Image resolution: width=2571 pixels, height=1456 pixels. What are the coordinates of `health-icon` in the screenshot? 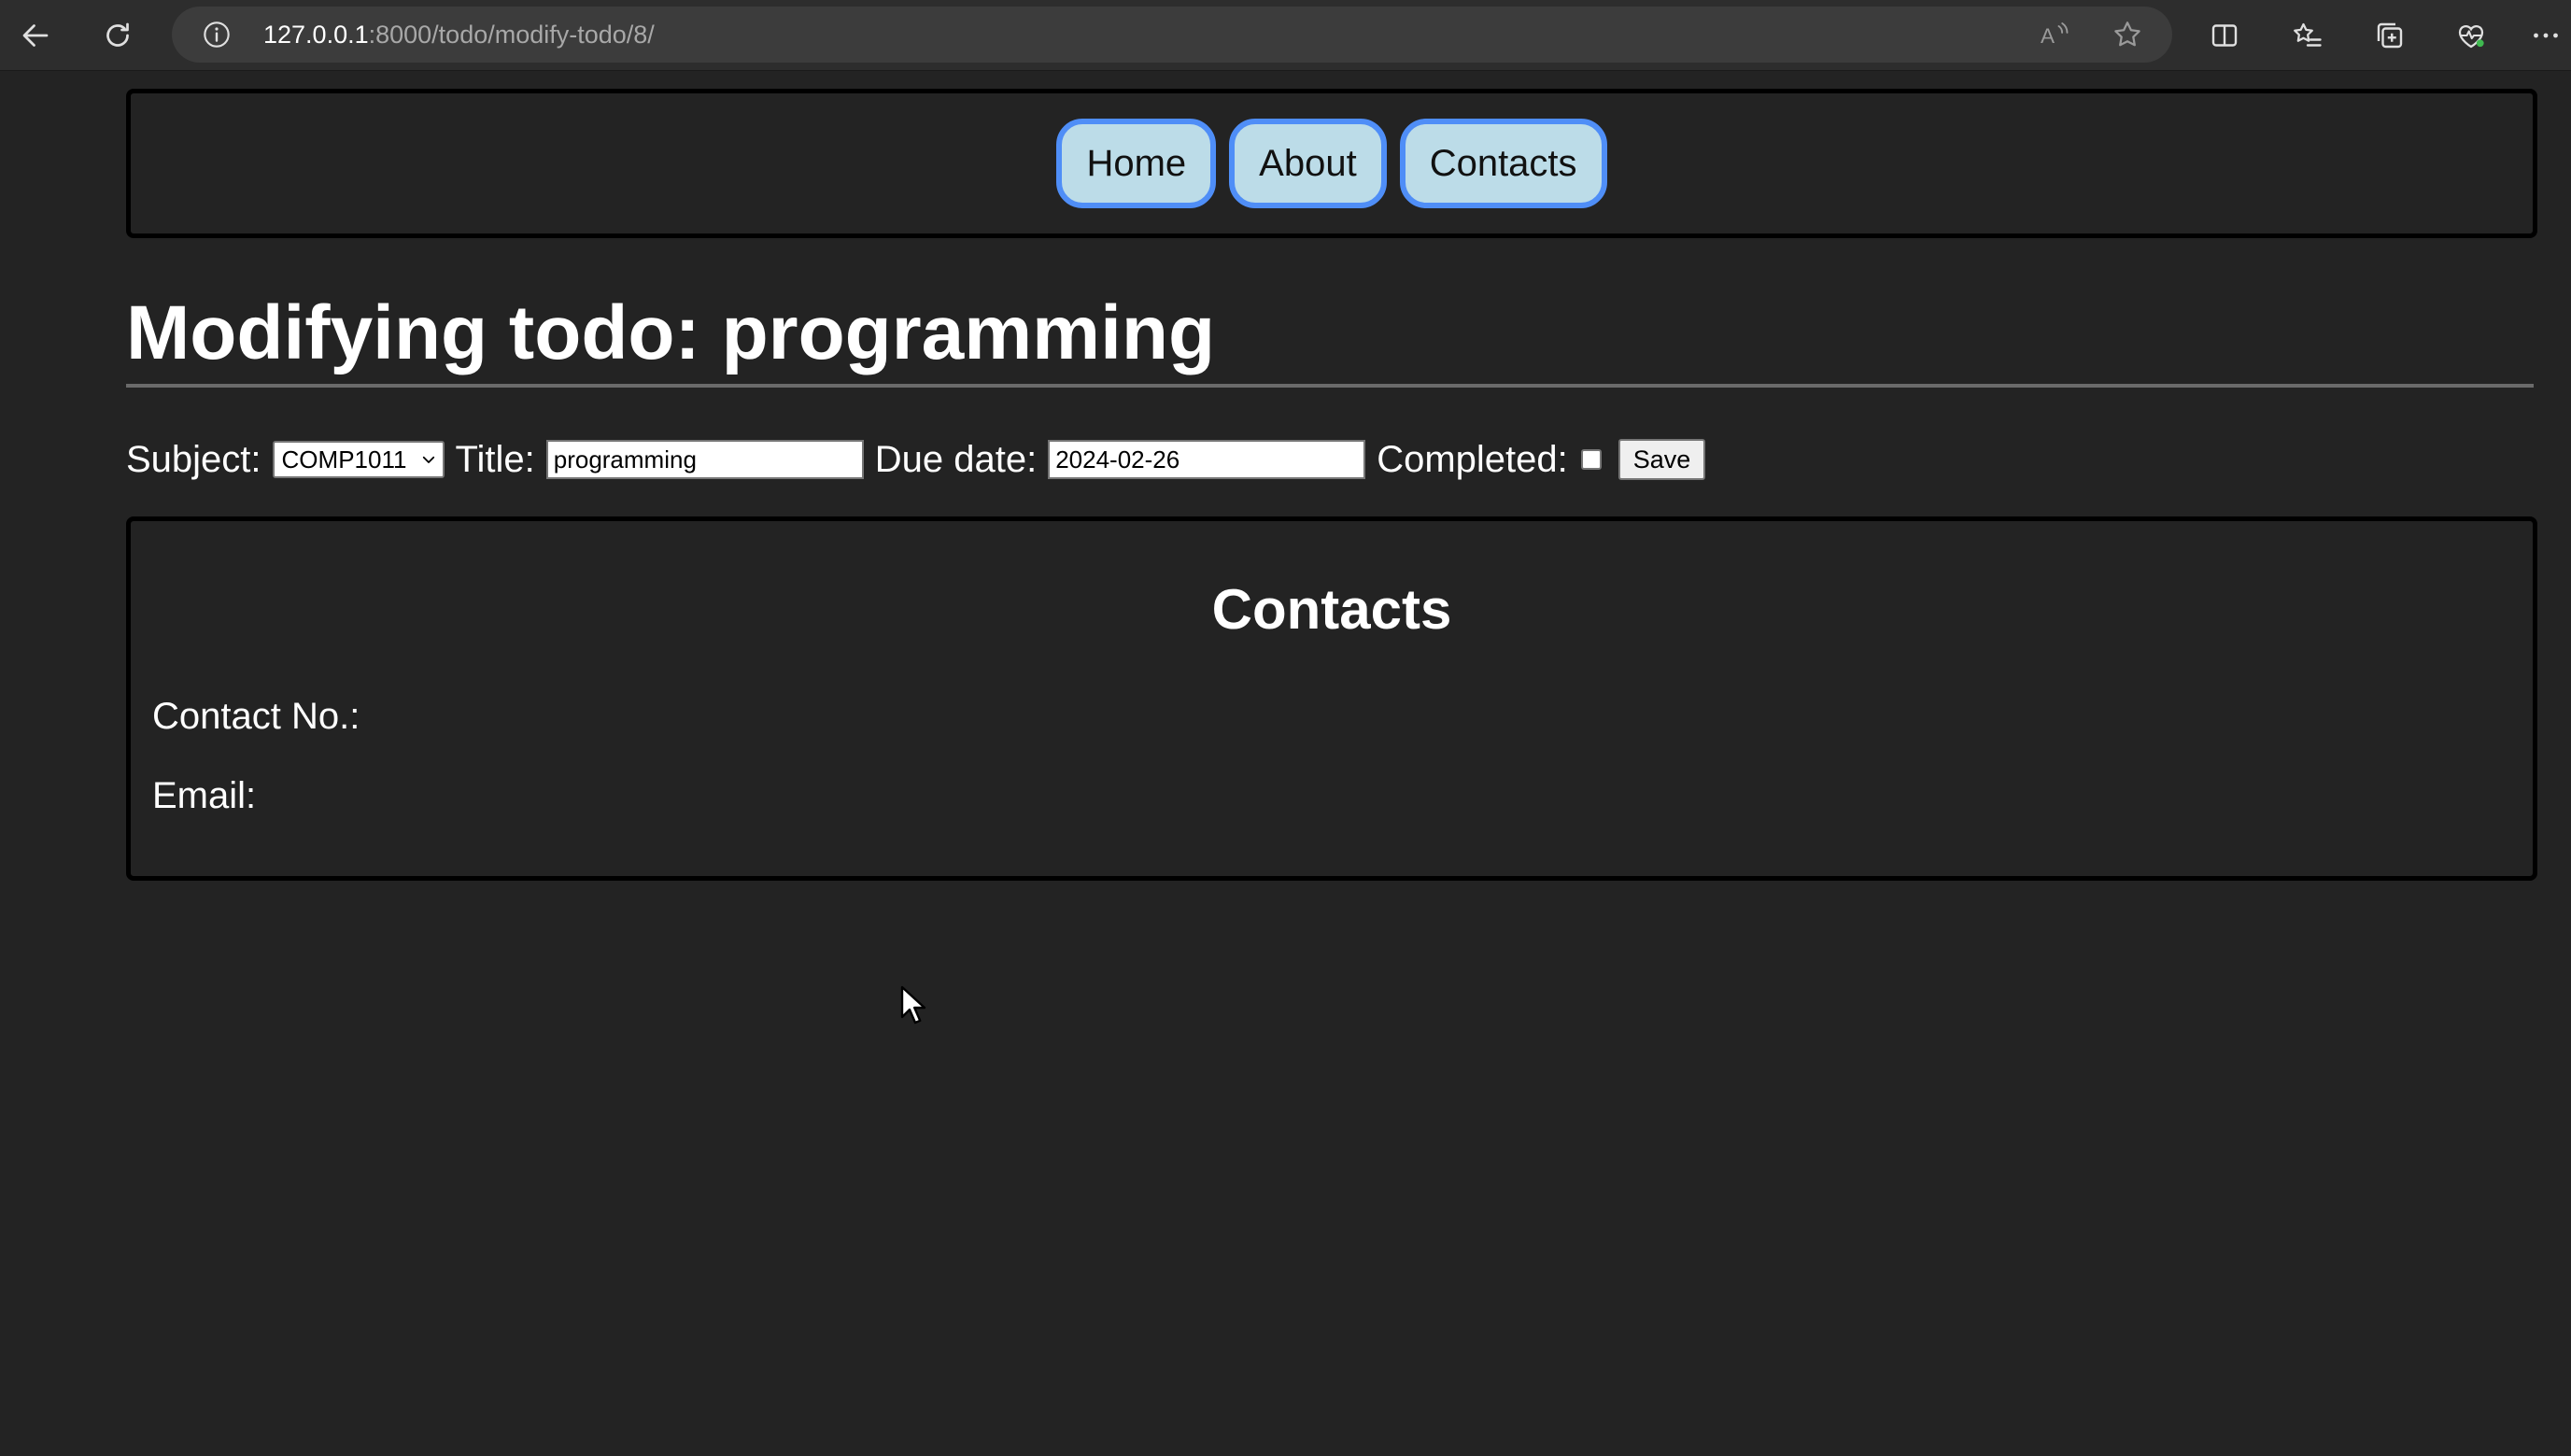 It's located at (2471, 35).